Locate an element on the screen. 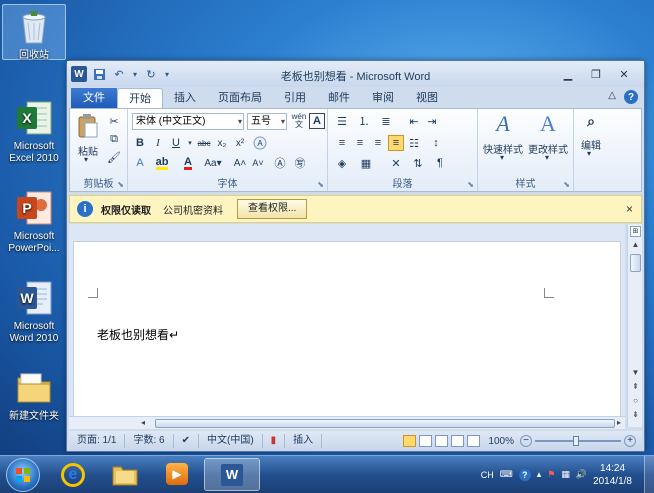  align-right-icon: ≡ is located at coordinates (378, 143).